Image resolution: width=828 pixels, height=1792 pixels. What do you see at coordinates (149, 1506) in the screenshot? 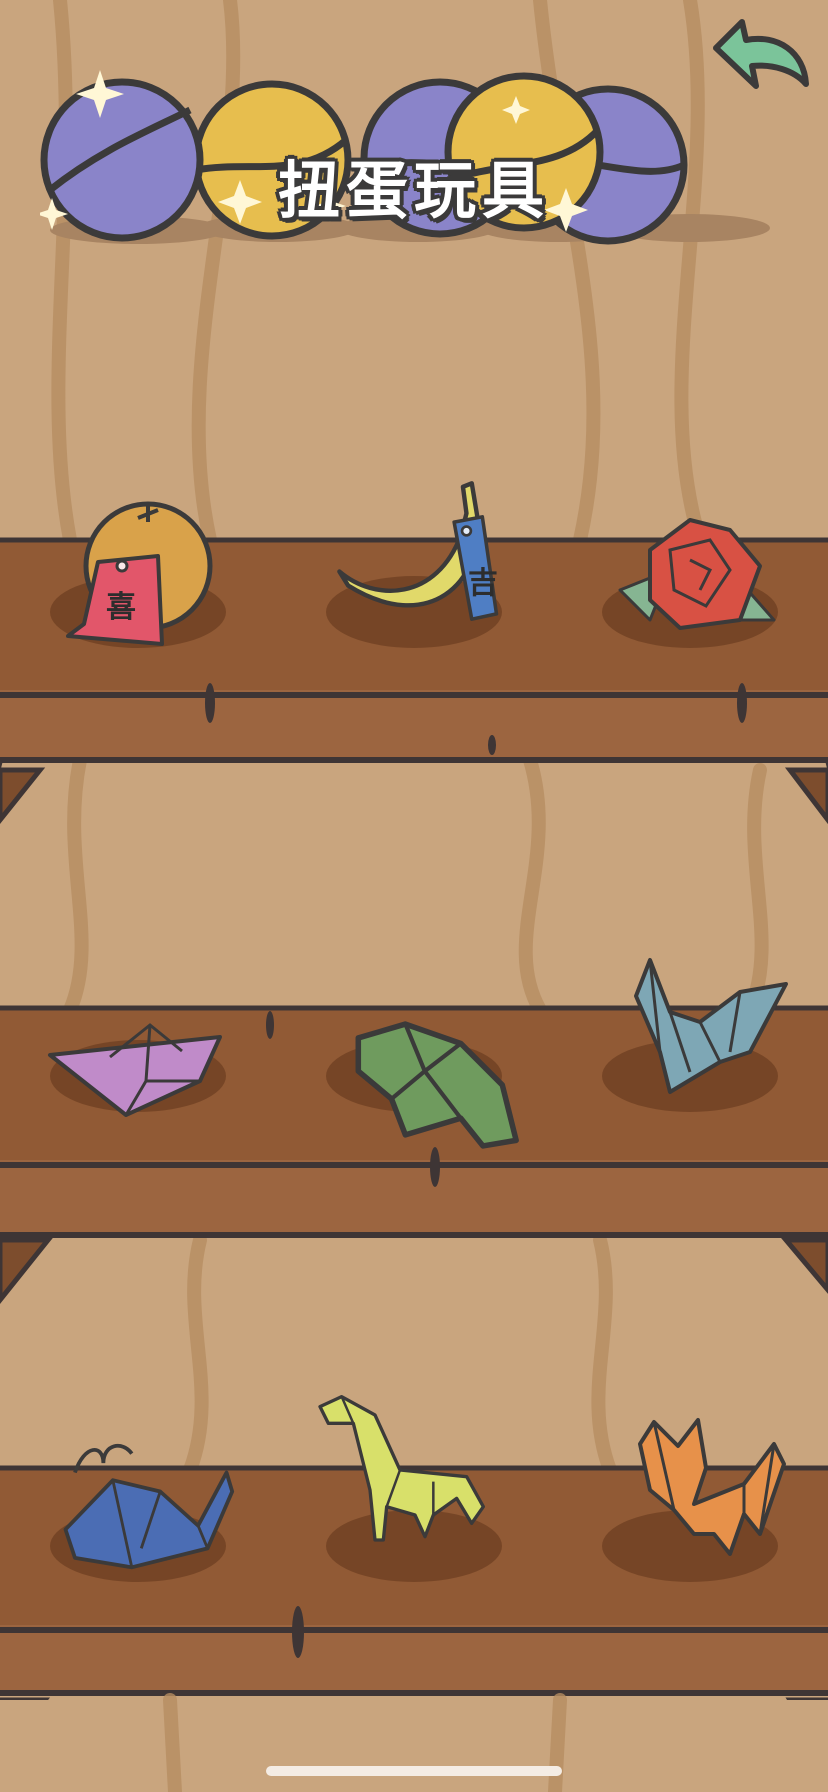
I see `origami-whale-icon` at bounding box center [149, 1506].